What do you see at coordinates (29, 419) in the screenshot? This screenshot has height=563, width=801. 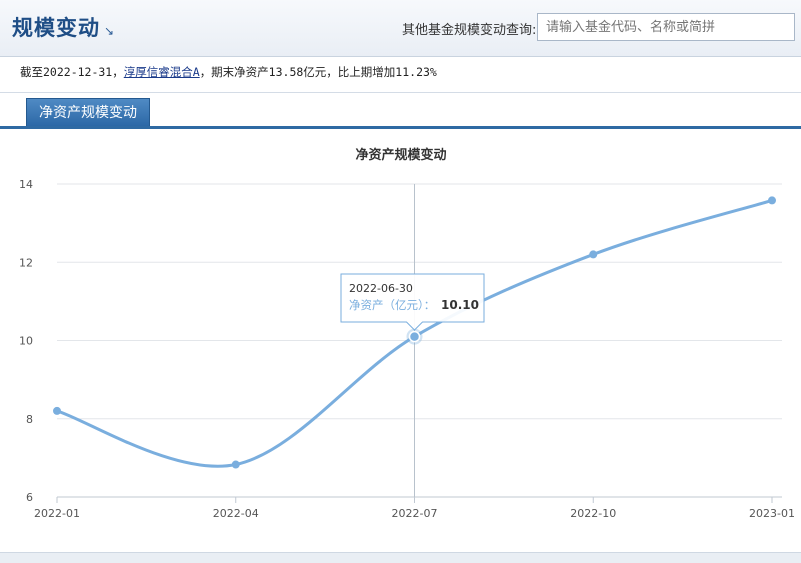 I see `y-tick-label: 8` at bounding box center [29, 419].